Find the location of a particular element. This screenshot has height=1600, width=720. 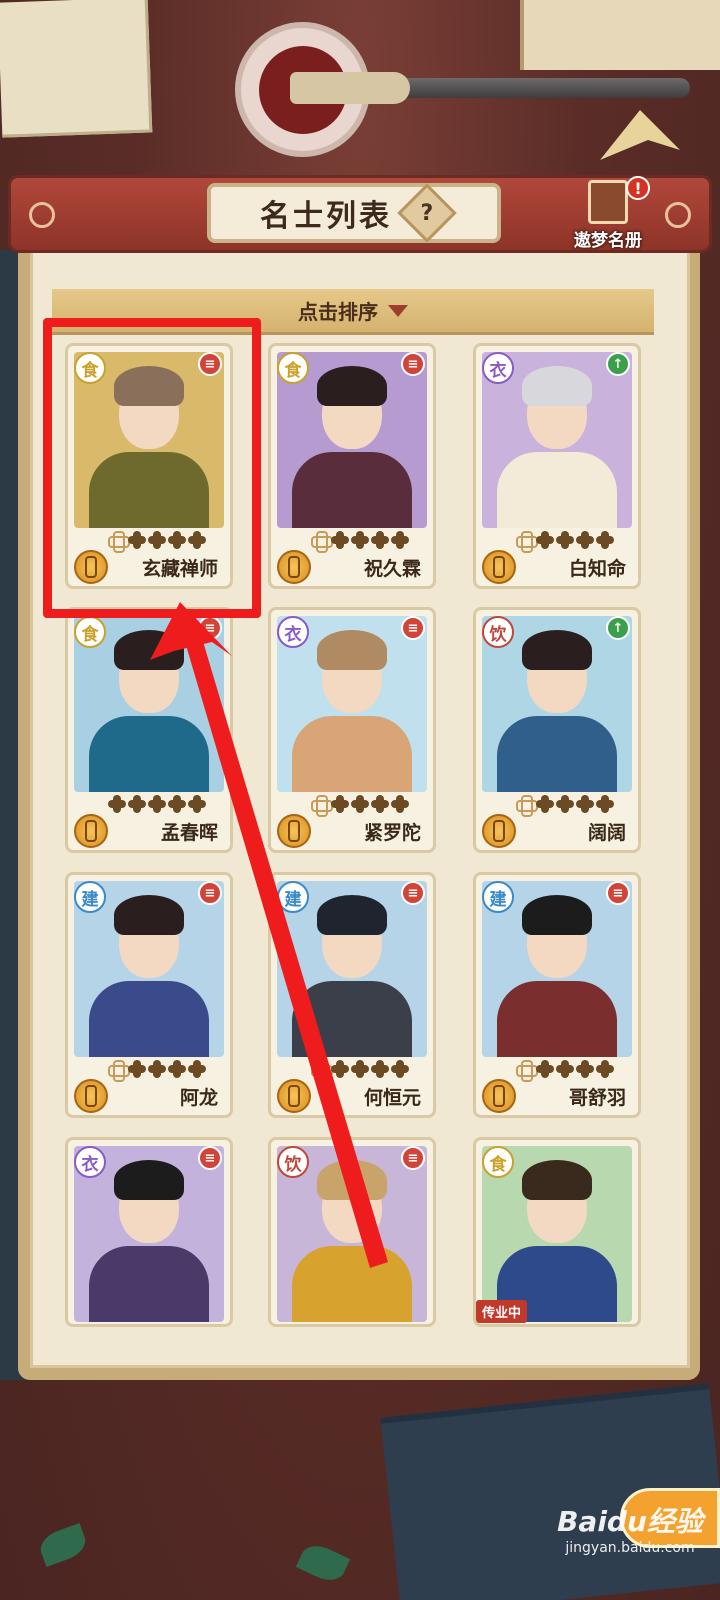

watermark: Baidu经验 jingyan.baidu.com is located at coordinates (630, 1535).